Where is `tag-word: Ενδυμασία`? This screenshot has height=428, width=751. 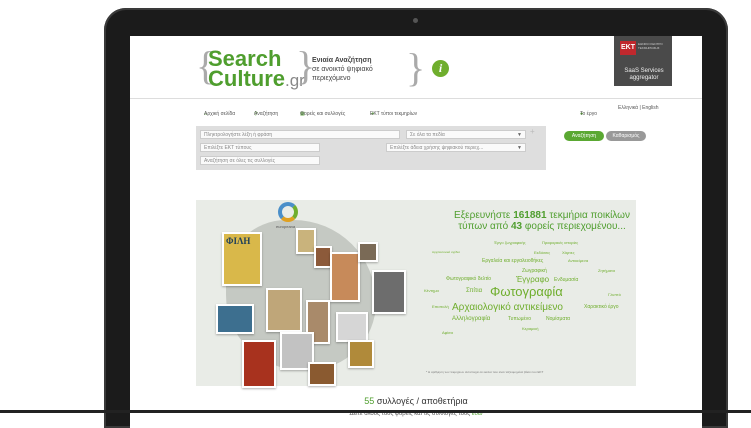 tag-word: Ενδυμασία is located at coordinates (566, 280).